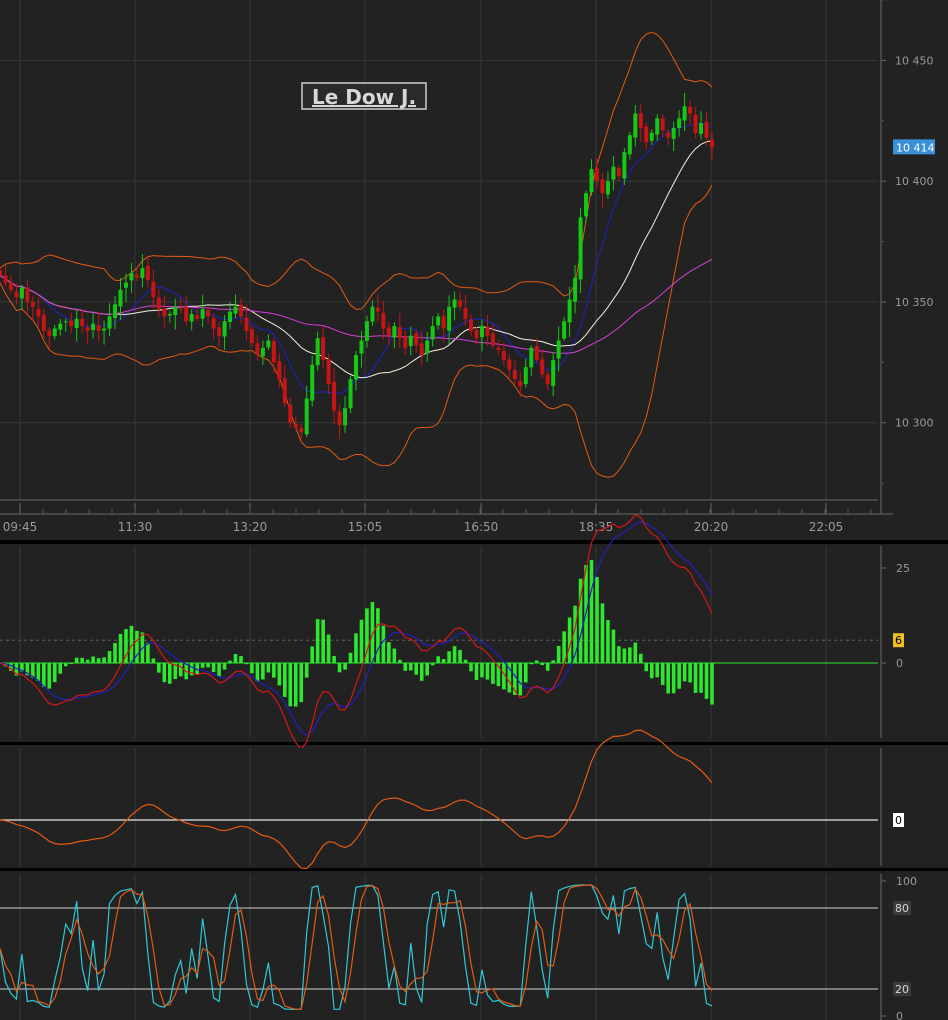 This screenshot has height=1020, width=948. Describe the element at coordinates (914, 302) in the screenshot. I see `y-tick-label: 10 350` at that location.